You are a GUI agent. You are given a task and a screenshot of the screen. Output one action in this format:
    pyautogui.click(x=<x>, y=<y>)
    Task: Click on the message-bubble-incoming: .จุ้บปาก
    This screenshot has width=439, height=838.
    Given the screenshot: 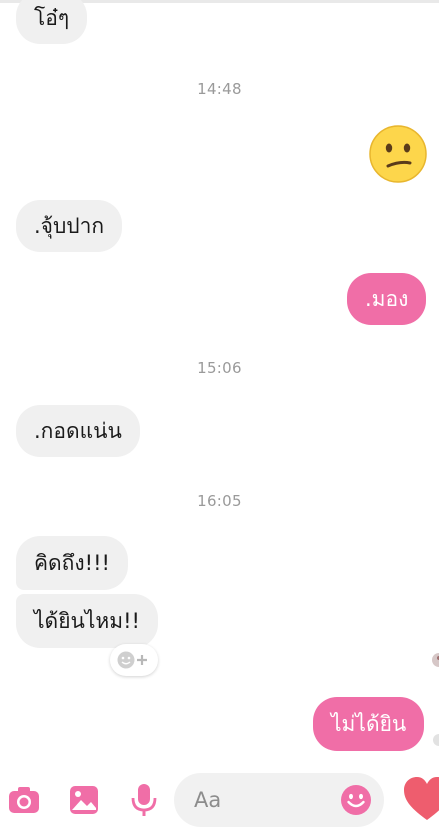 What is the action you would take?
    pyautogui.click(x=69, y=226)
    